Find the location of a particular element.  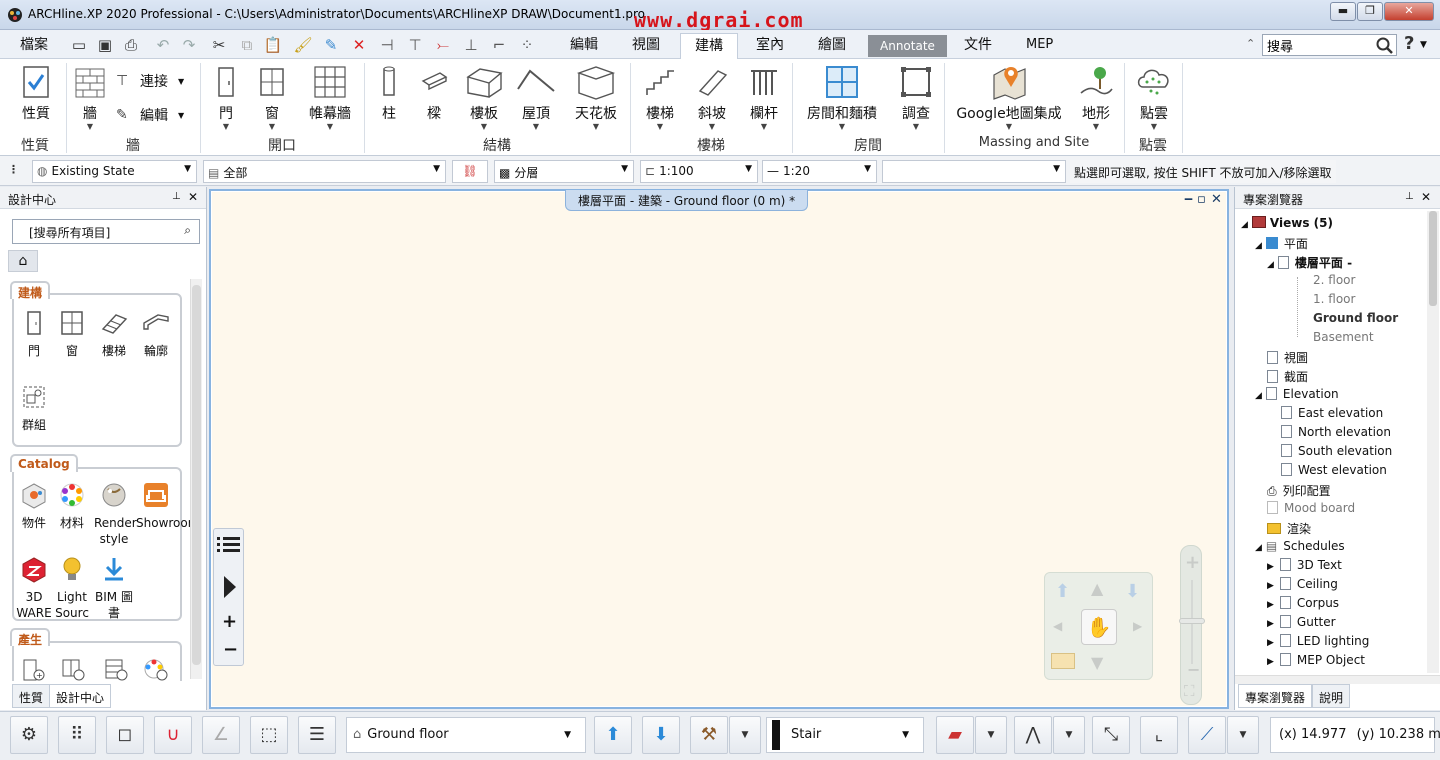

grid-icon: ⠿ is located at coordinates (77, 735).